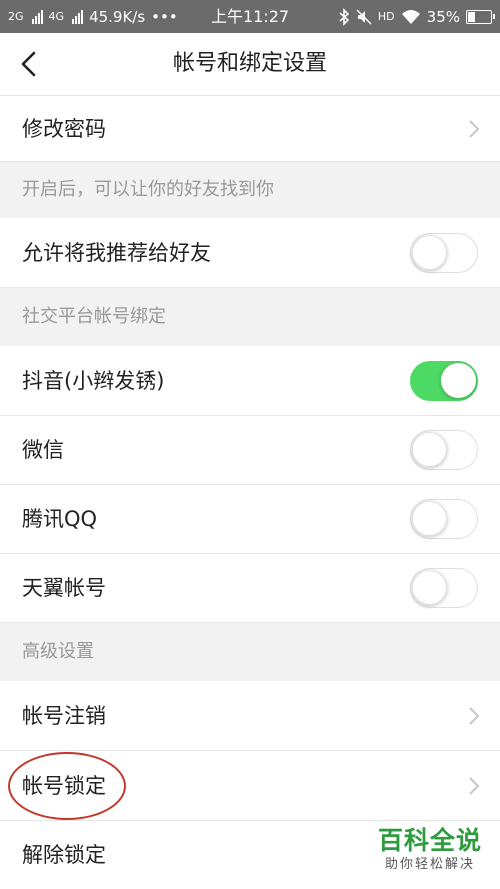 The image size is (500, 889). What do you see at coordinates (250, 253) in the screenshot?
I see `recommend-to-friends-row: 允许将我推荐给好友` at bounding box center [250, 253].